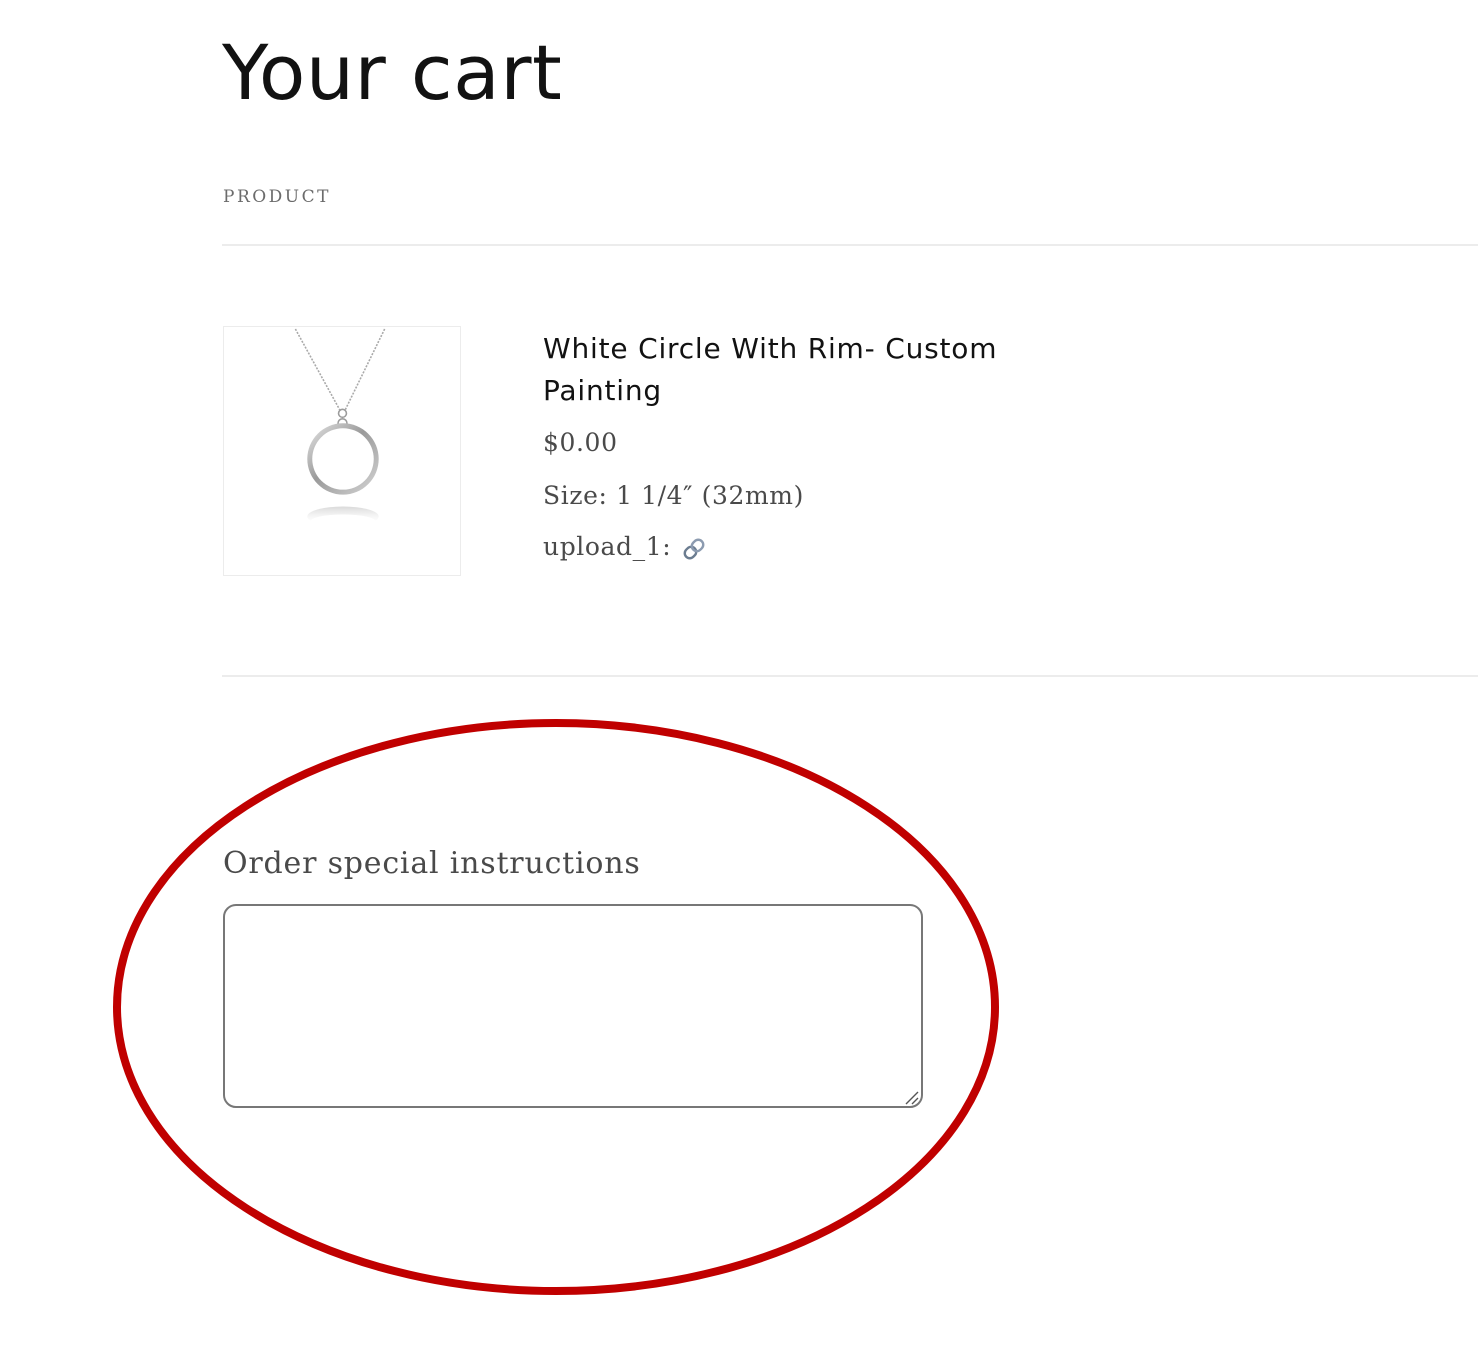 This screenshot has width=1478, height=1358. What do you see at coordinates (850, 676) in the screenshot?
I see `cart-items-divider` at bounding box center [850, 676].